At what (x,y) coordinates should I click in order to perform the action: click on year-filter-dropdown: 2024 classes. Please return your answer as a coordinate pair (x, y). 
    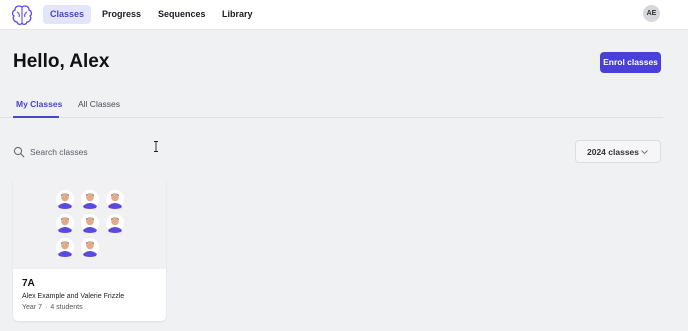
    Looking at the image, I should click on (618, 151).